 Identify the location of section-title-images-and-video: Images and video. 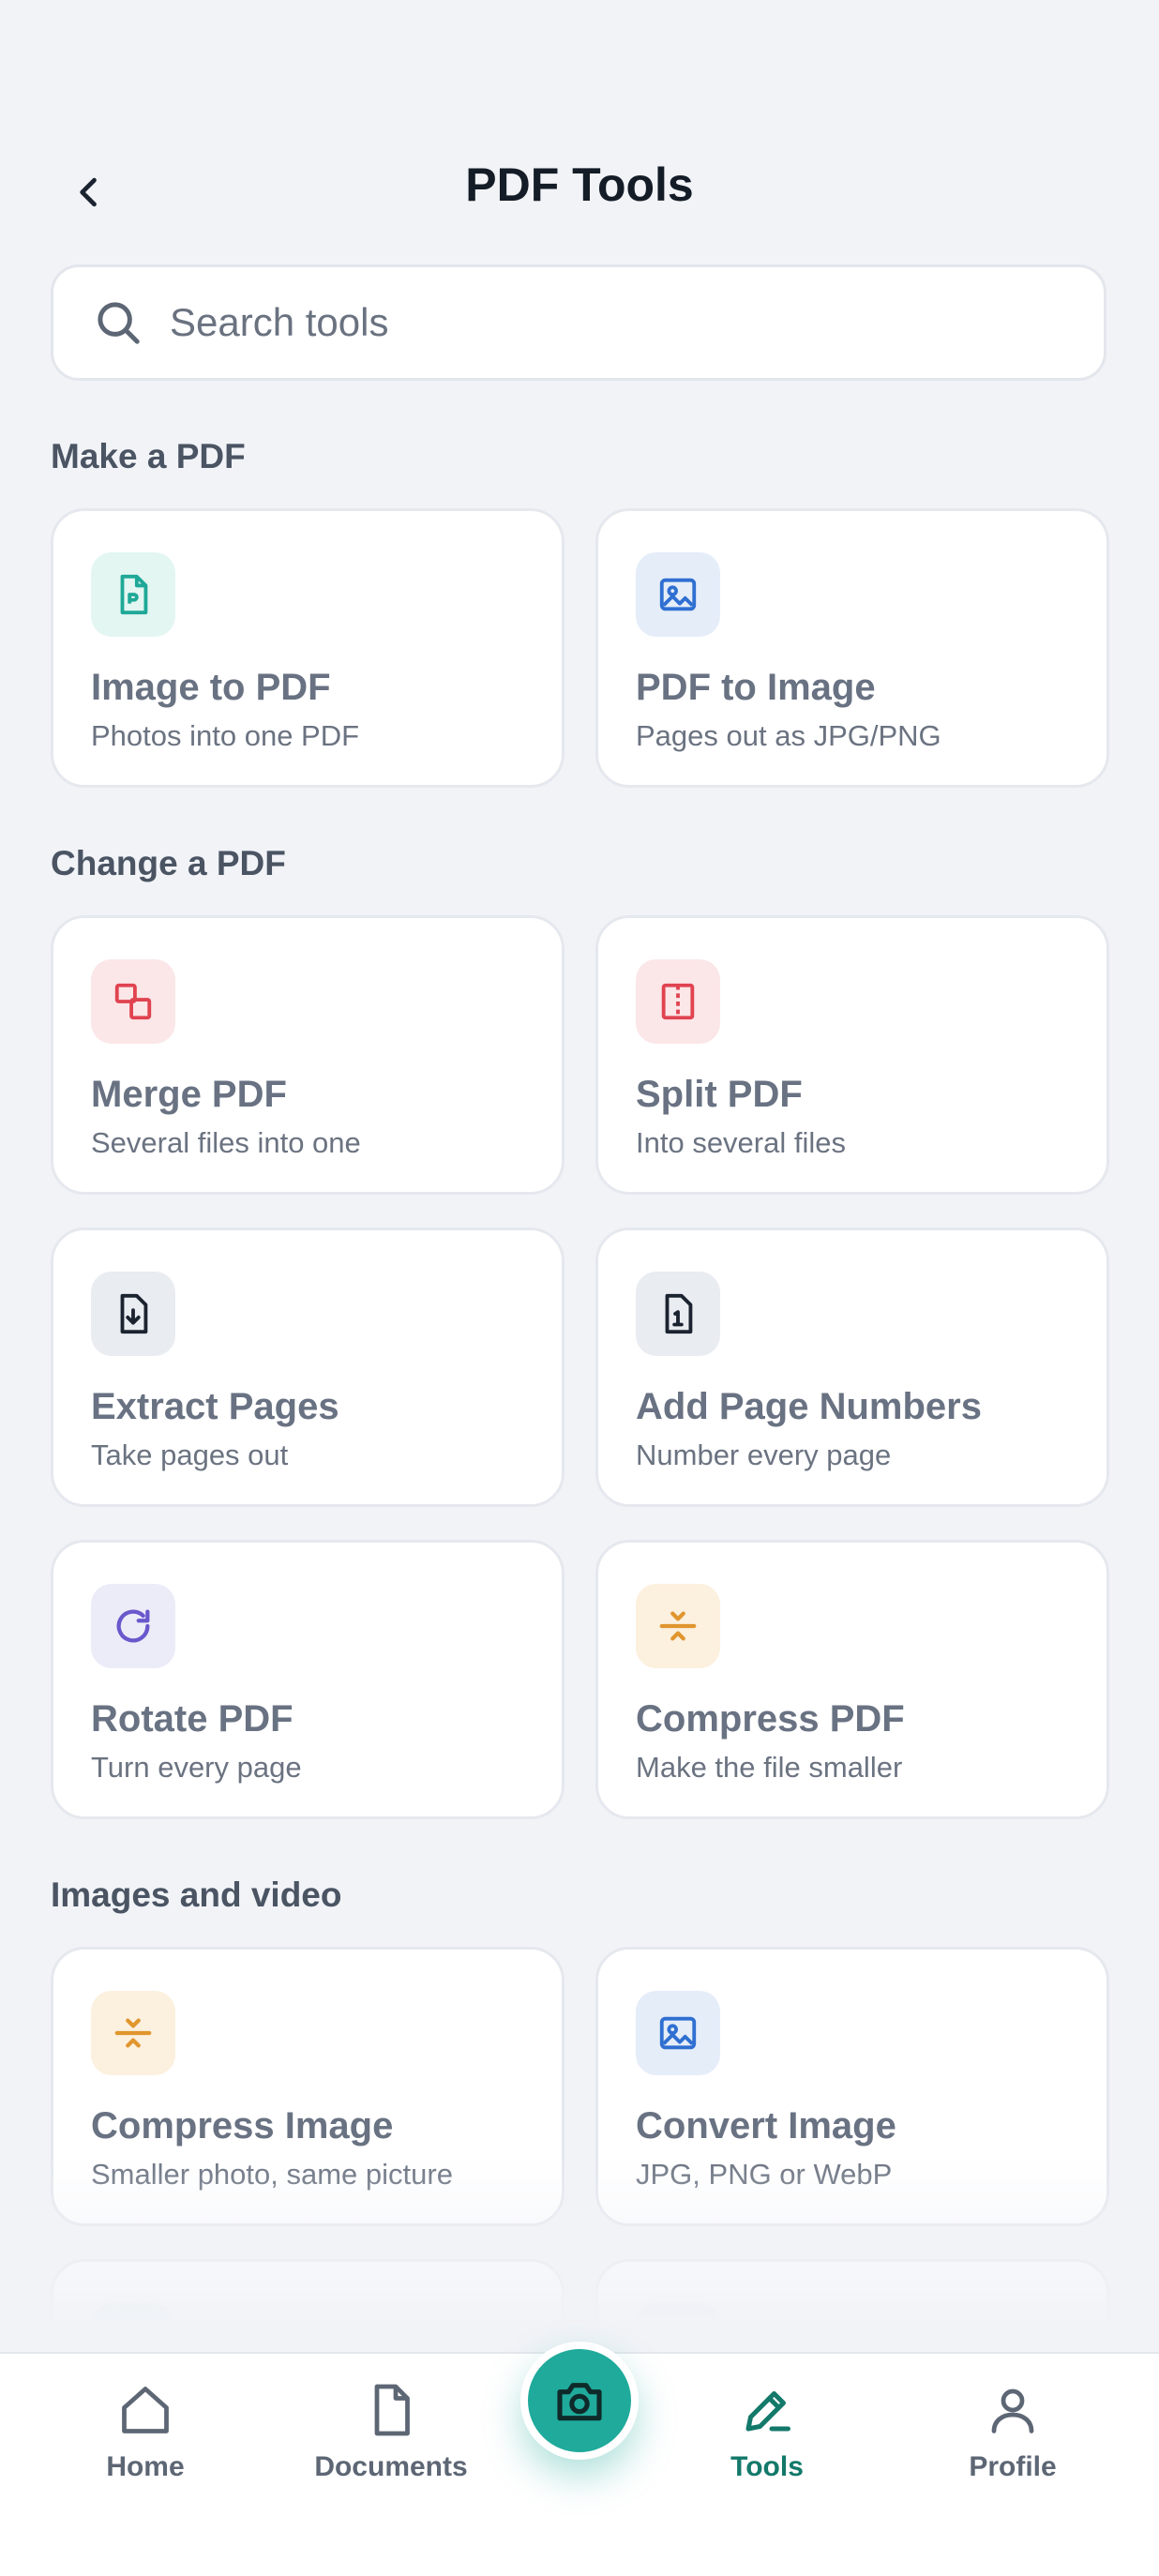
(196, 1895).